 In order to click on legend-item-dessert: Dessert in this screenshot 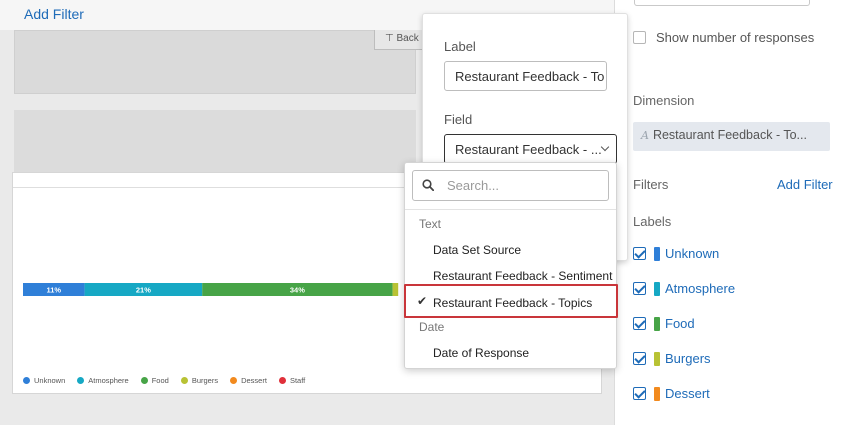, I will do `click(248, 380)`.